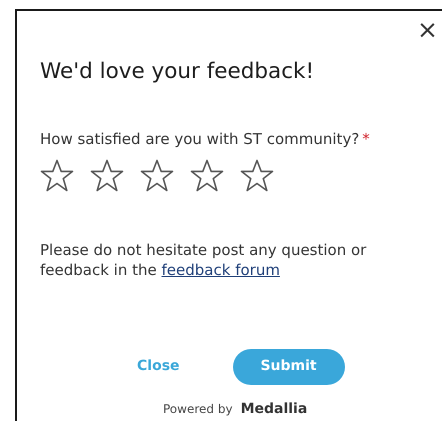 Image resolution: width=442 pixels, height=421 pixels. What do you see at coordinates (221, 270) in the screenshot?
I see `feedback-forum-link: feedback forum` at bounding box center [221, 270].